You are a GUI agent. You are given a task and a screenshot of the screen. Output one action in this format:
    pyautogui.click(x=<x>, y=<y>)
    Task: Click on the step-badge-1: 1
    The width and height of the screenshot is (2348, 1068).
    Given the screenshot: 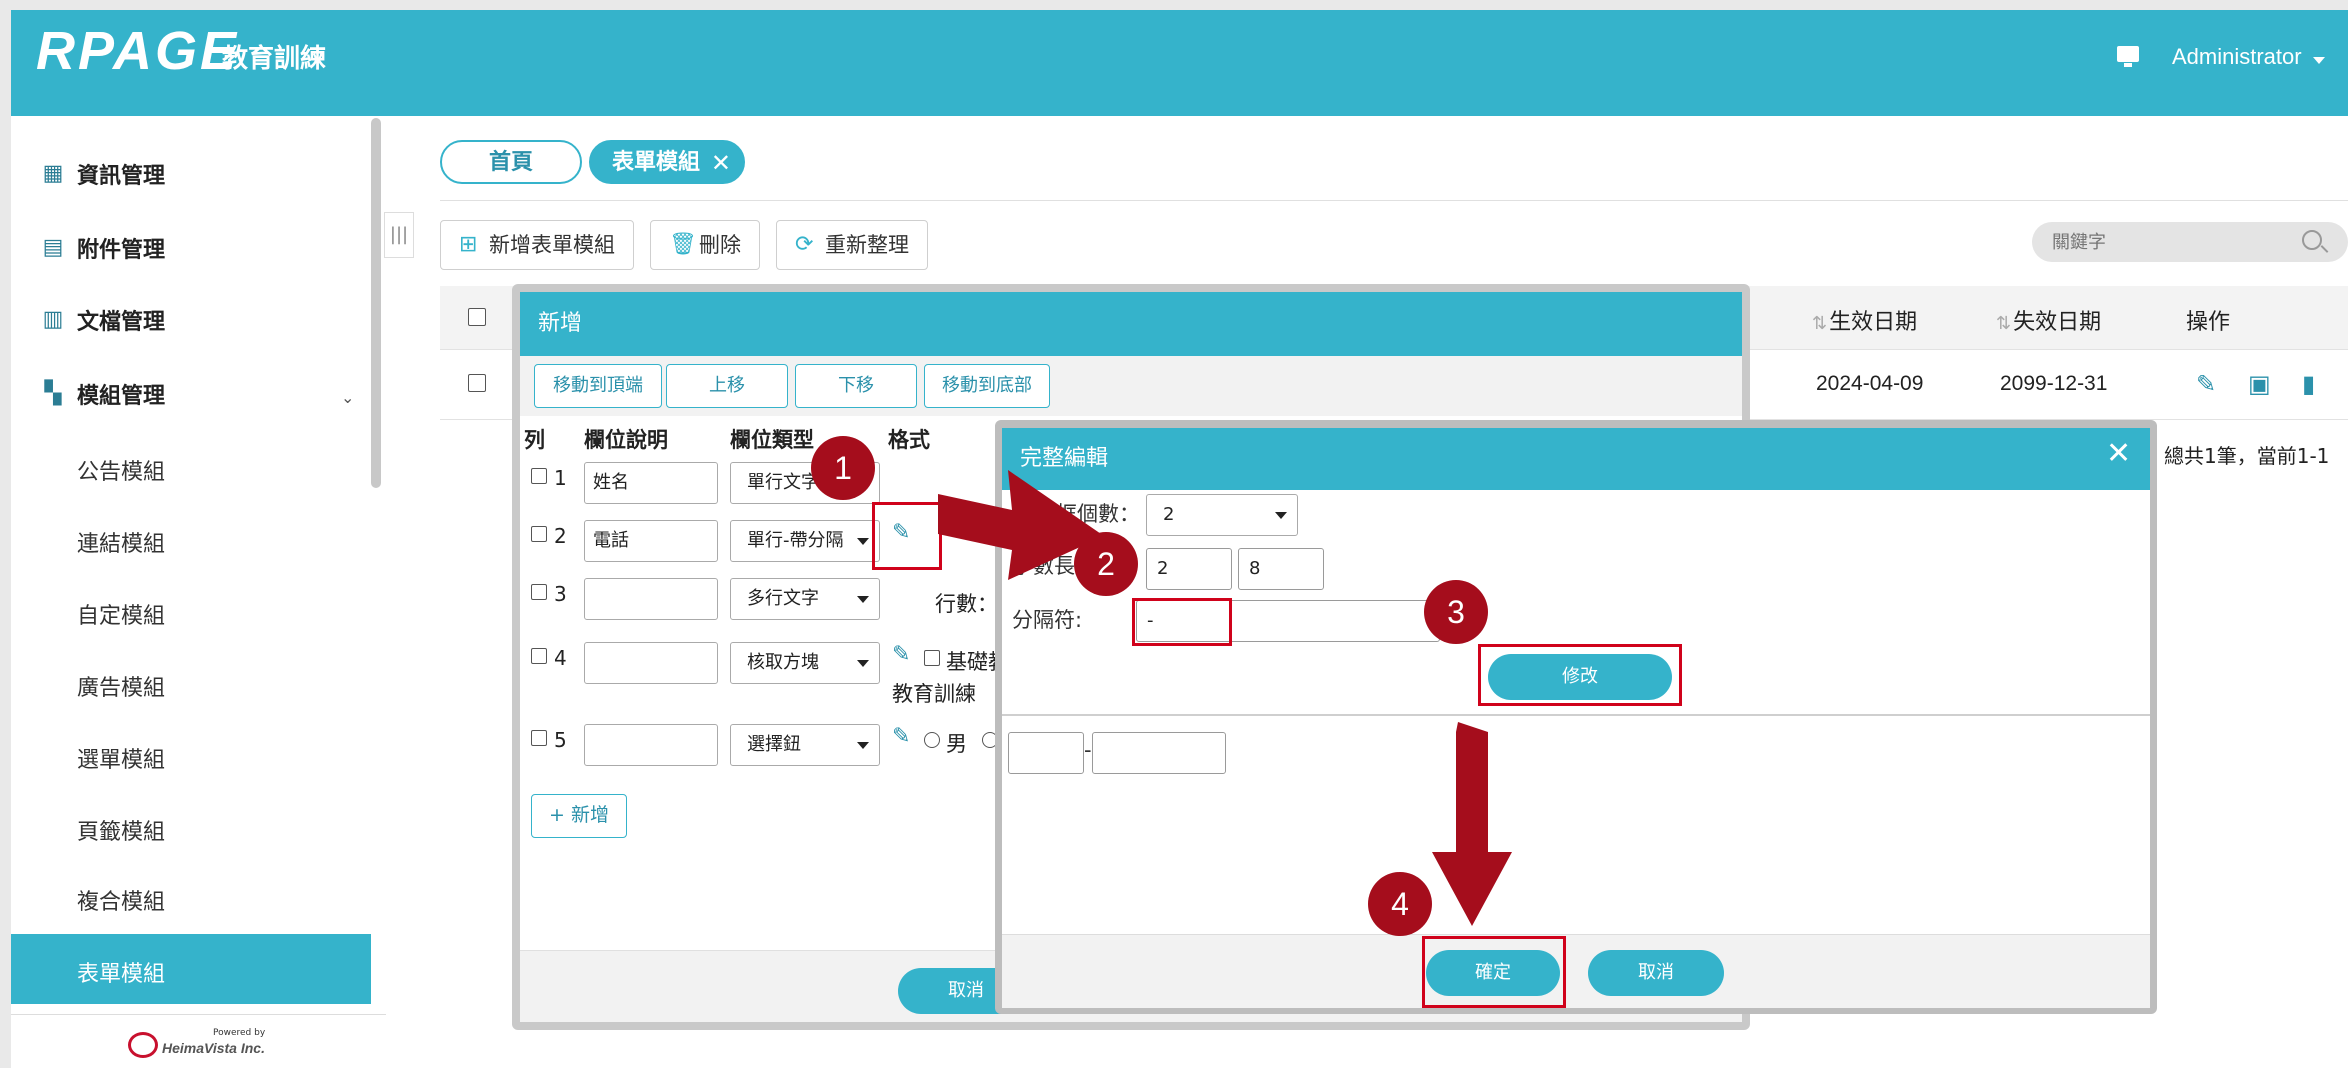 What is the action you would take?
    pyautogui.click(x=843, y=468)
    